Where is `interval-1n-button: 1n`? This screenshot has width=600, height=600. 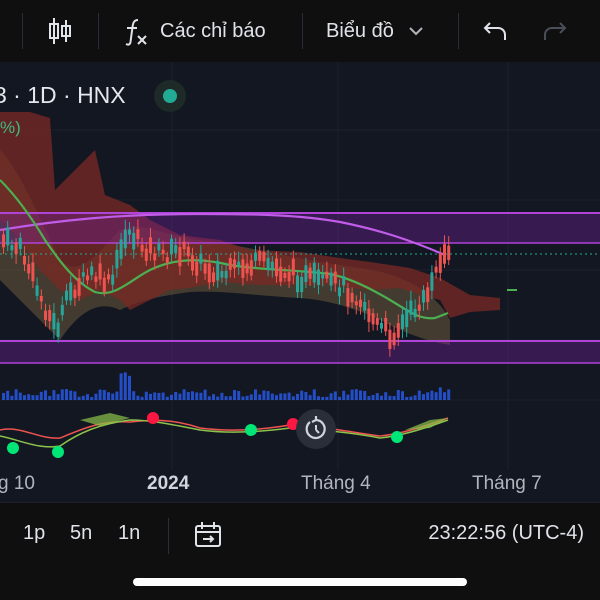 interval-1n-button: 1n is located at coordinates (129, 533).